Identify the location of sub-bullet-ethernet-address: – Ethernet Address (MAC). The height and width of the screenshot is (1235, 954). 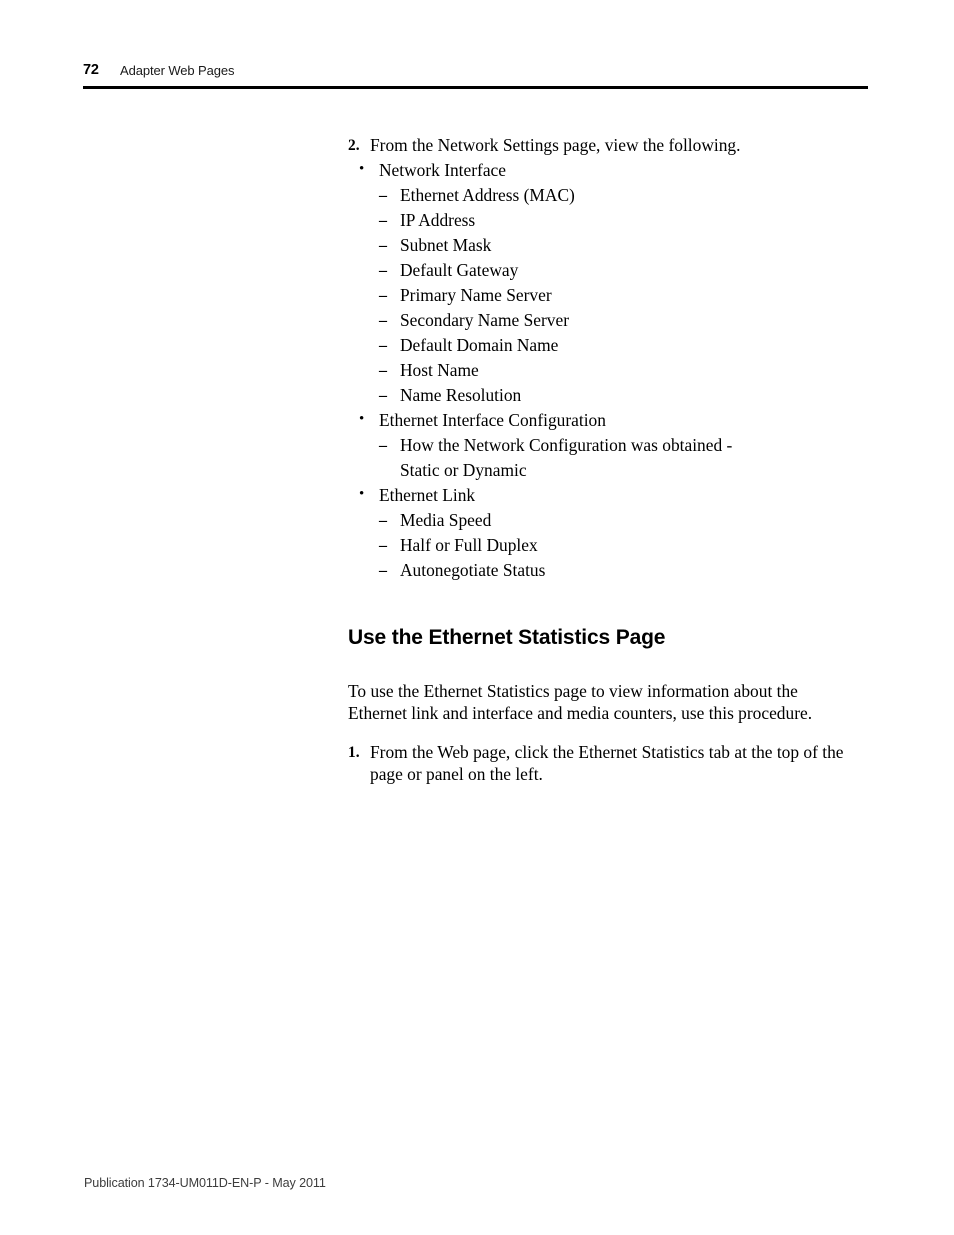
(618, 195).